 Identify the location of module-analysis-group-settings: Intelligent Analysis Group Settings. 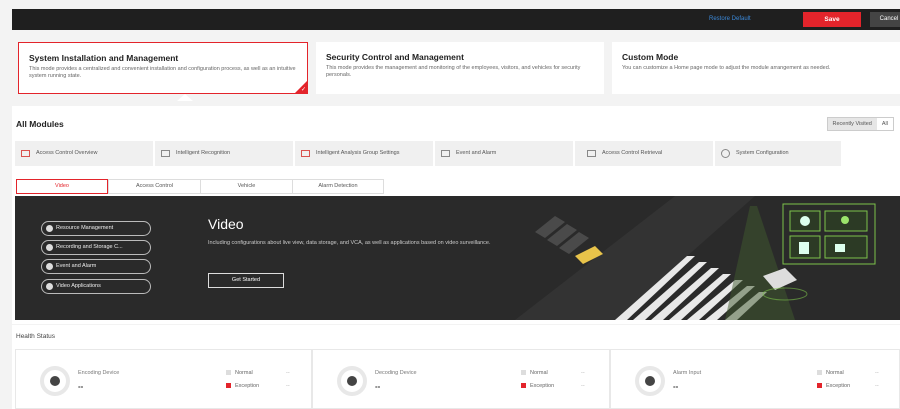
(364, 153).